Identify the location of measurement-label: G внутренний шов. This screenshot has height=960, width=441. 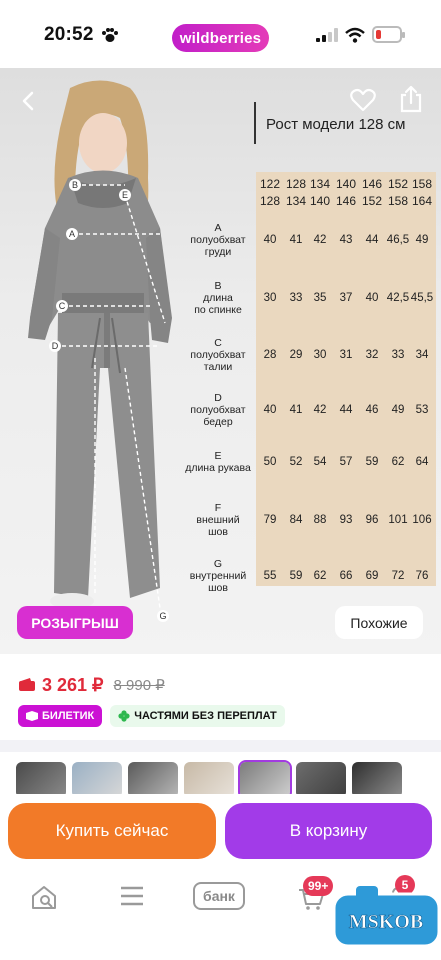
(218, 576).